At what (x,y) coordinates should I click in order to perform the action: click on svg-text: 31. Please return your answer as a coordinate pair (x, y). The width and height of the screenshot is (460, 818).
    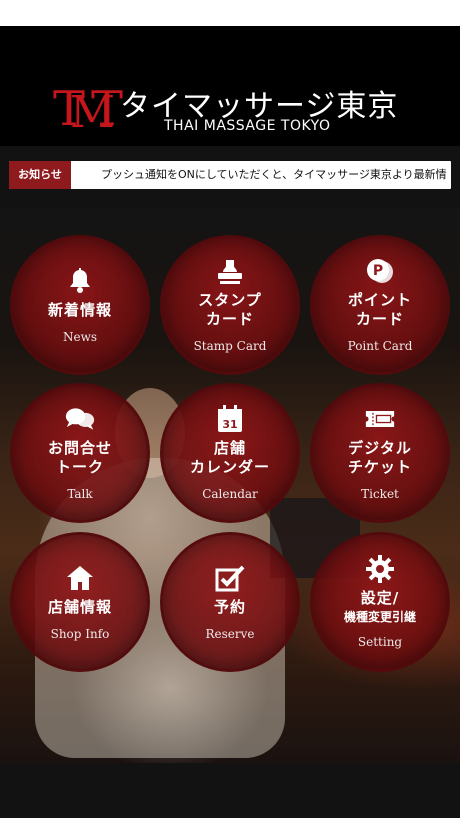
    Looking at the image, I should click on (229, 424).